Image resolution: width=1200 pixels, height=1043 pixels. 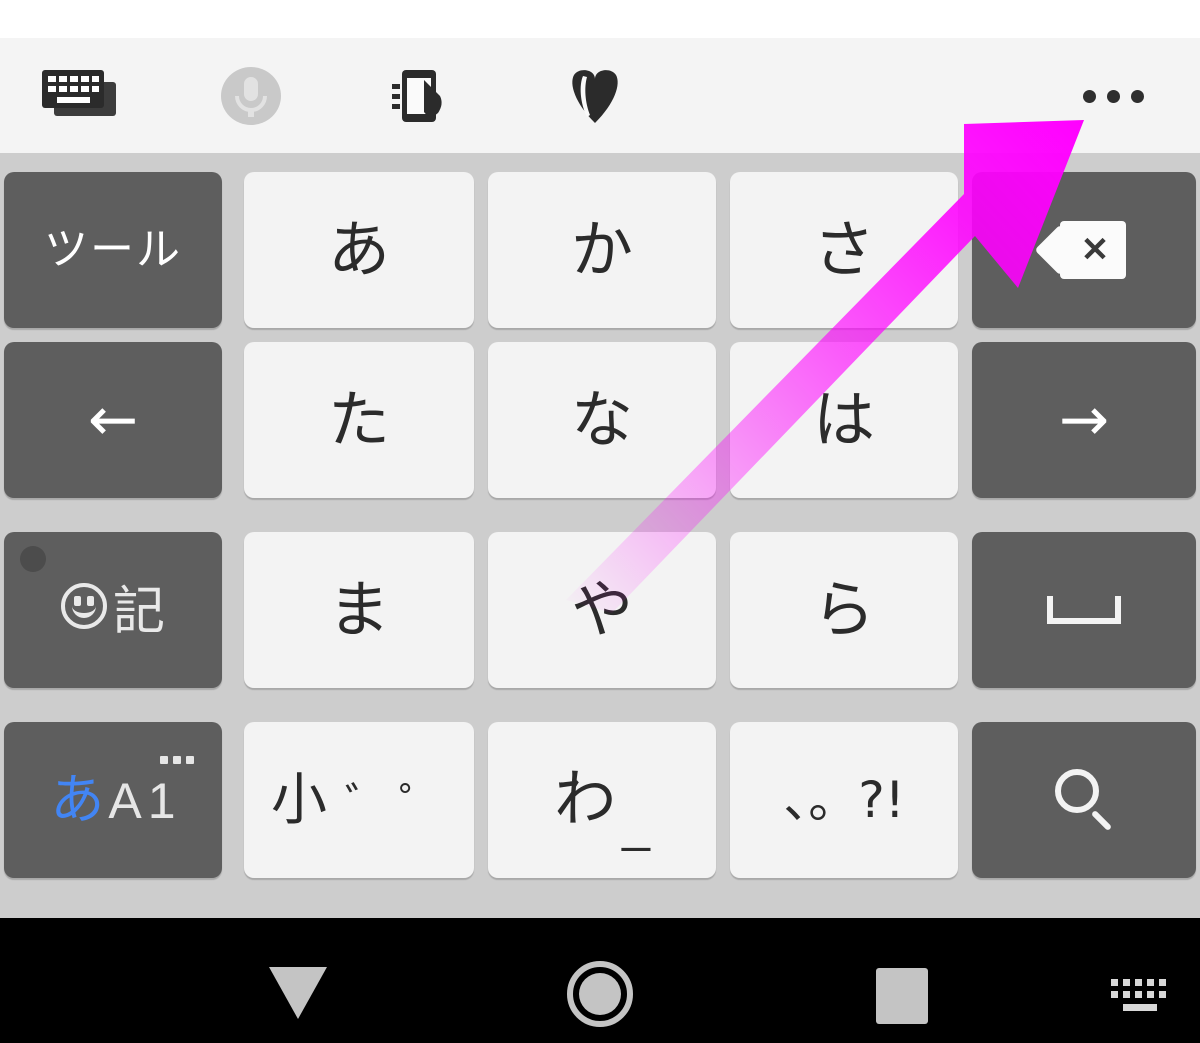 What do you see at coordinates (421, 96) in the screenshot?
I see `one-hand-mode-icon` at bounding box center [421, 96].